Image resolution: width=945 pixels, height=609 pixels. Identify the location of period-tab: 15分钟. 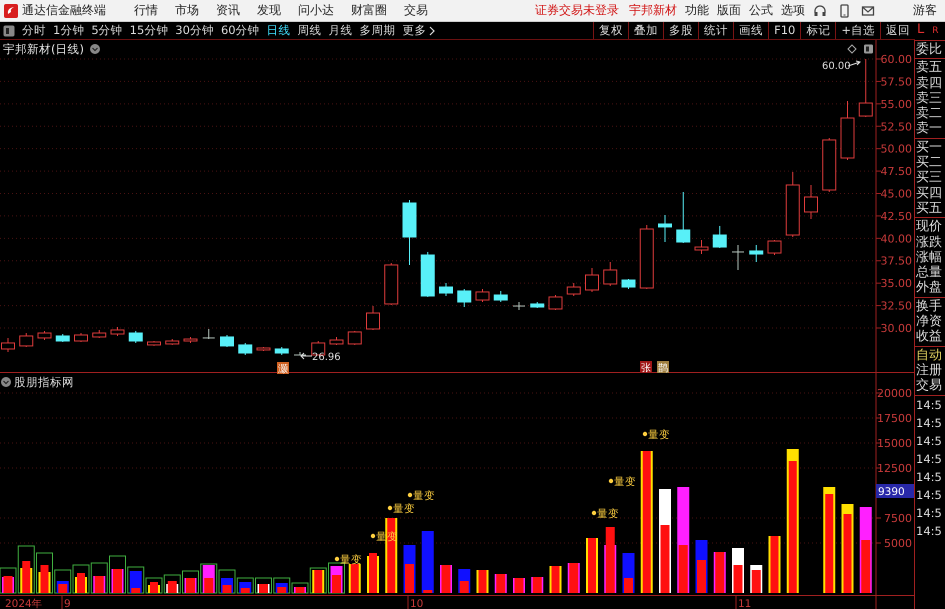
(149, 30).